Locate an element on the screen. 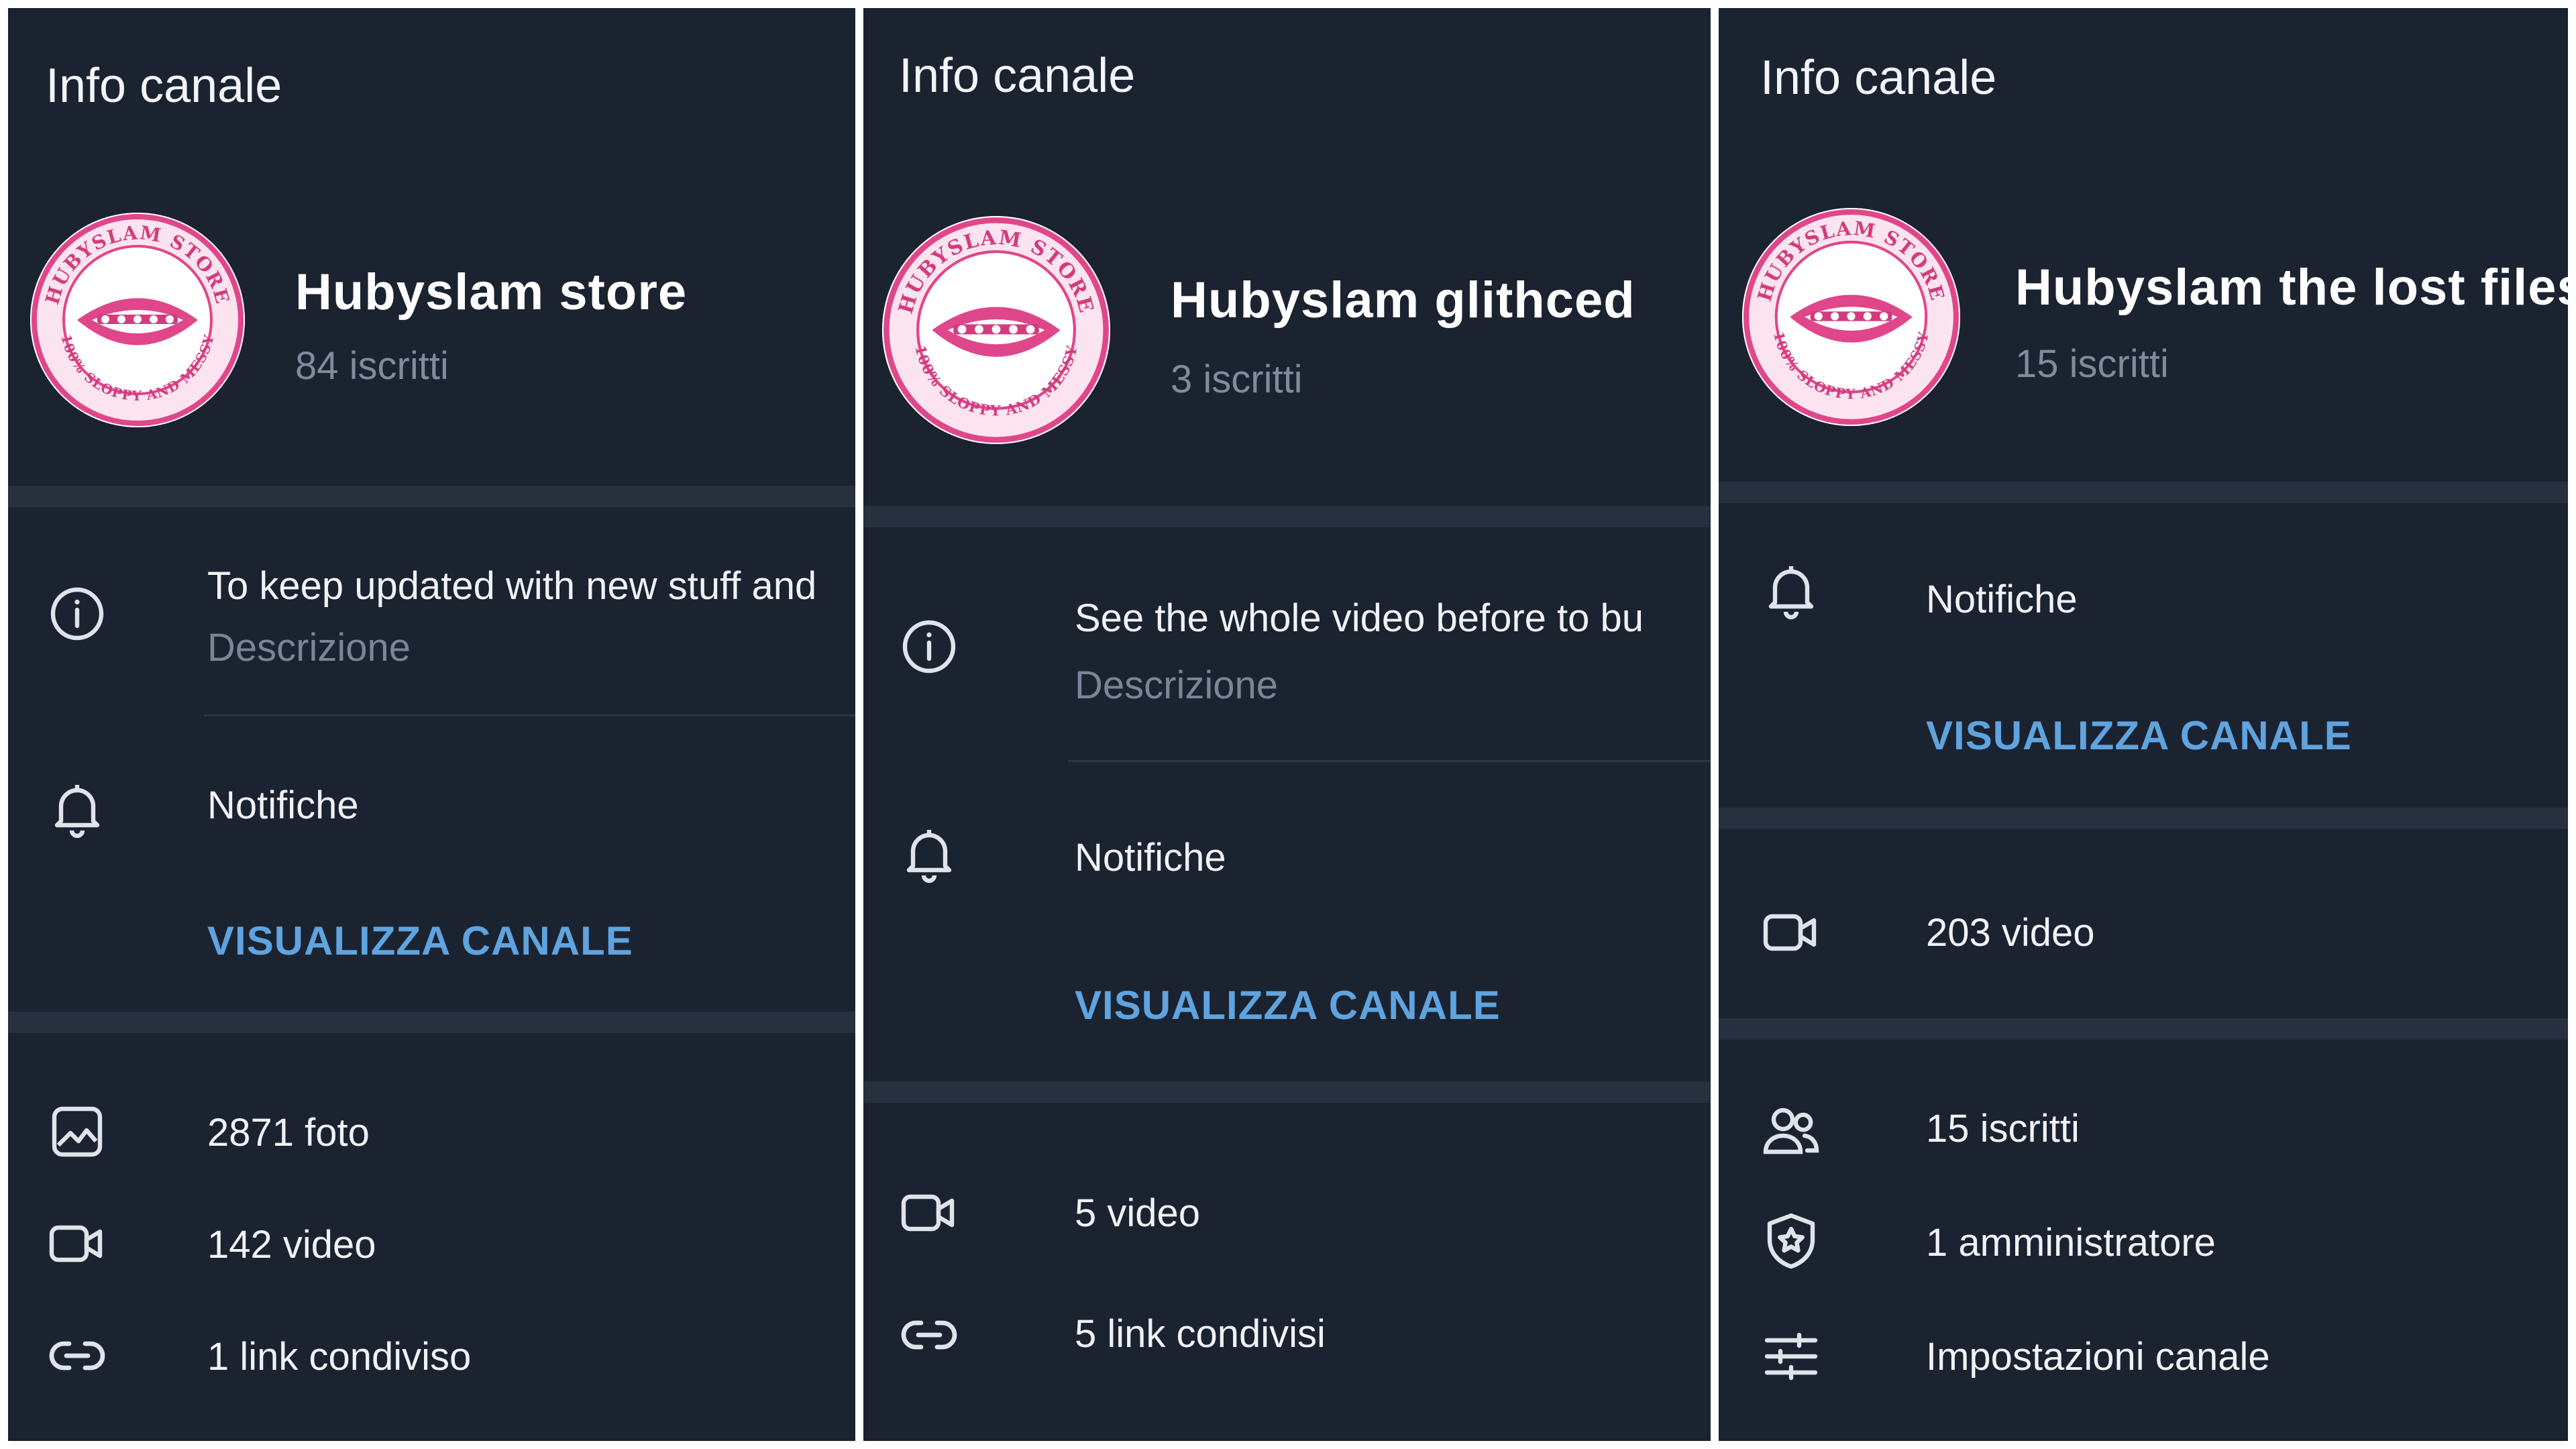 This screenshot has height=1449, width=2576. videos-count: 142 video is located at coordinates (291, 1244).